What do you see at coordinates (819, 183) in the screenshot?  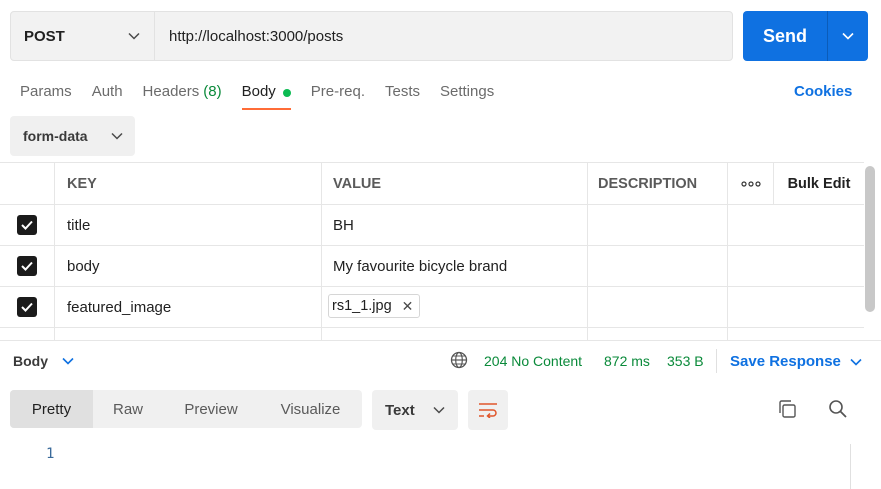 I see `bulk-edit-button: Bulk Edit` at bounding box center [819, 183].